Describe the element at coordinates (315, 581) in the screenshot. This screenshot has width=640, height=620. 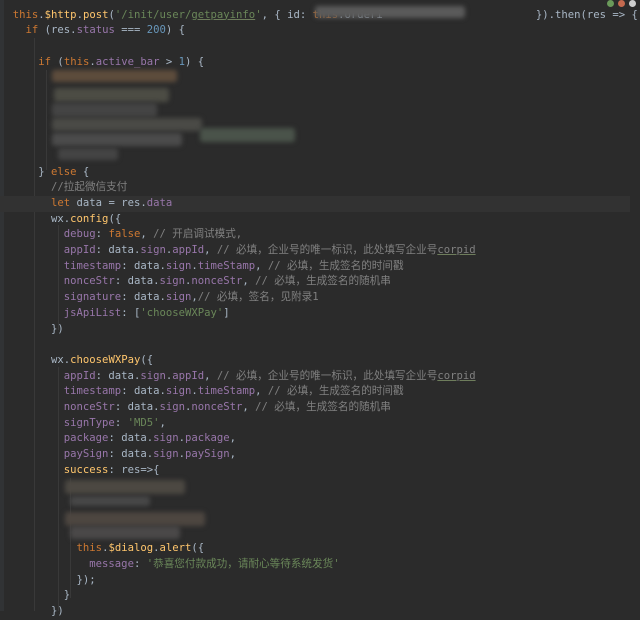
I see `code-line: });` at that location.